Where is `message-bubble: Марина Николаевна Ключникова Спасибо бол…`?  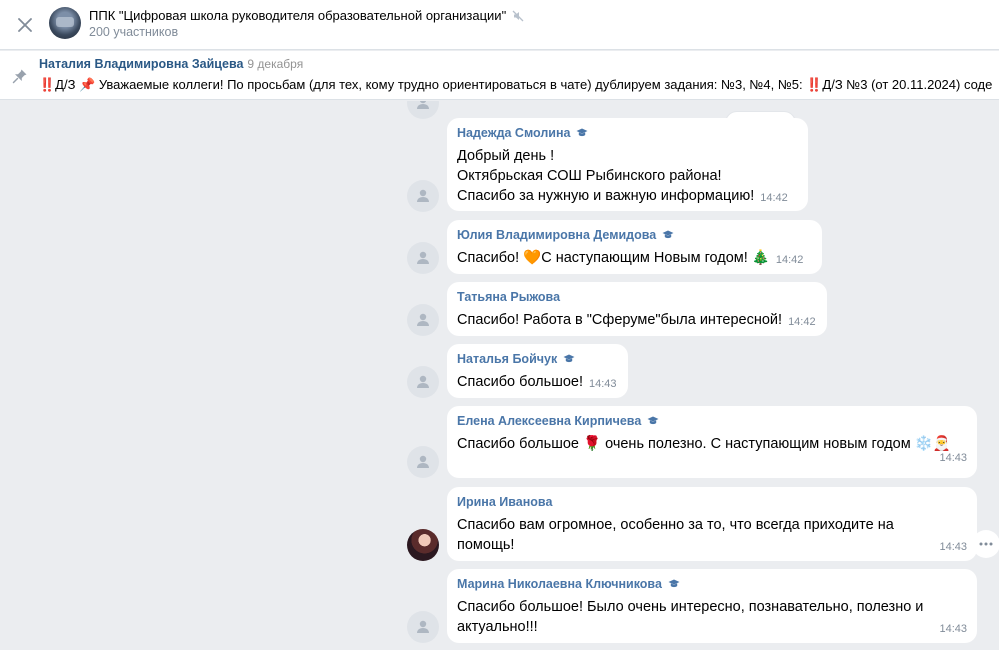
message-bubble: Марина Николаевна Ключникова Спасибо бол… is located at coordinates (712, 606).